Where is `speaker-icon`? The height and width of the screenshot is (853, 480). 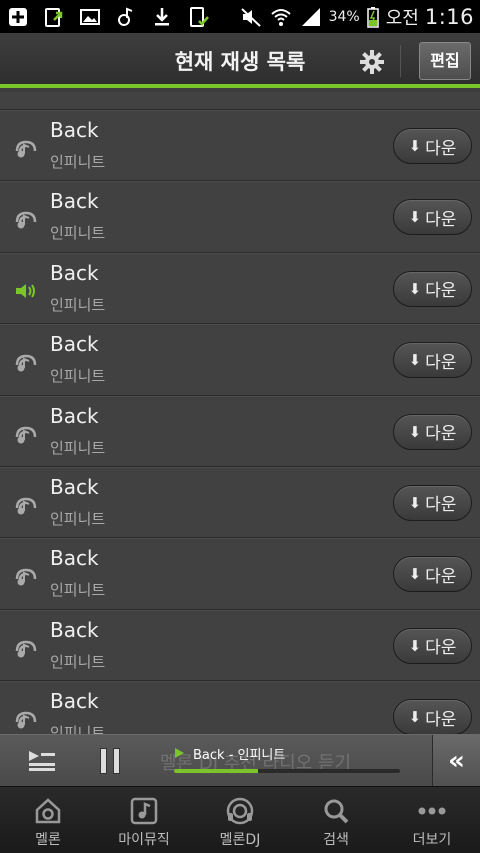
speaker-icon is located at coordinates (26, 291).